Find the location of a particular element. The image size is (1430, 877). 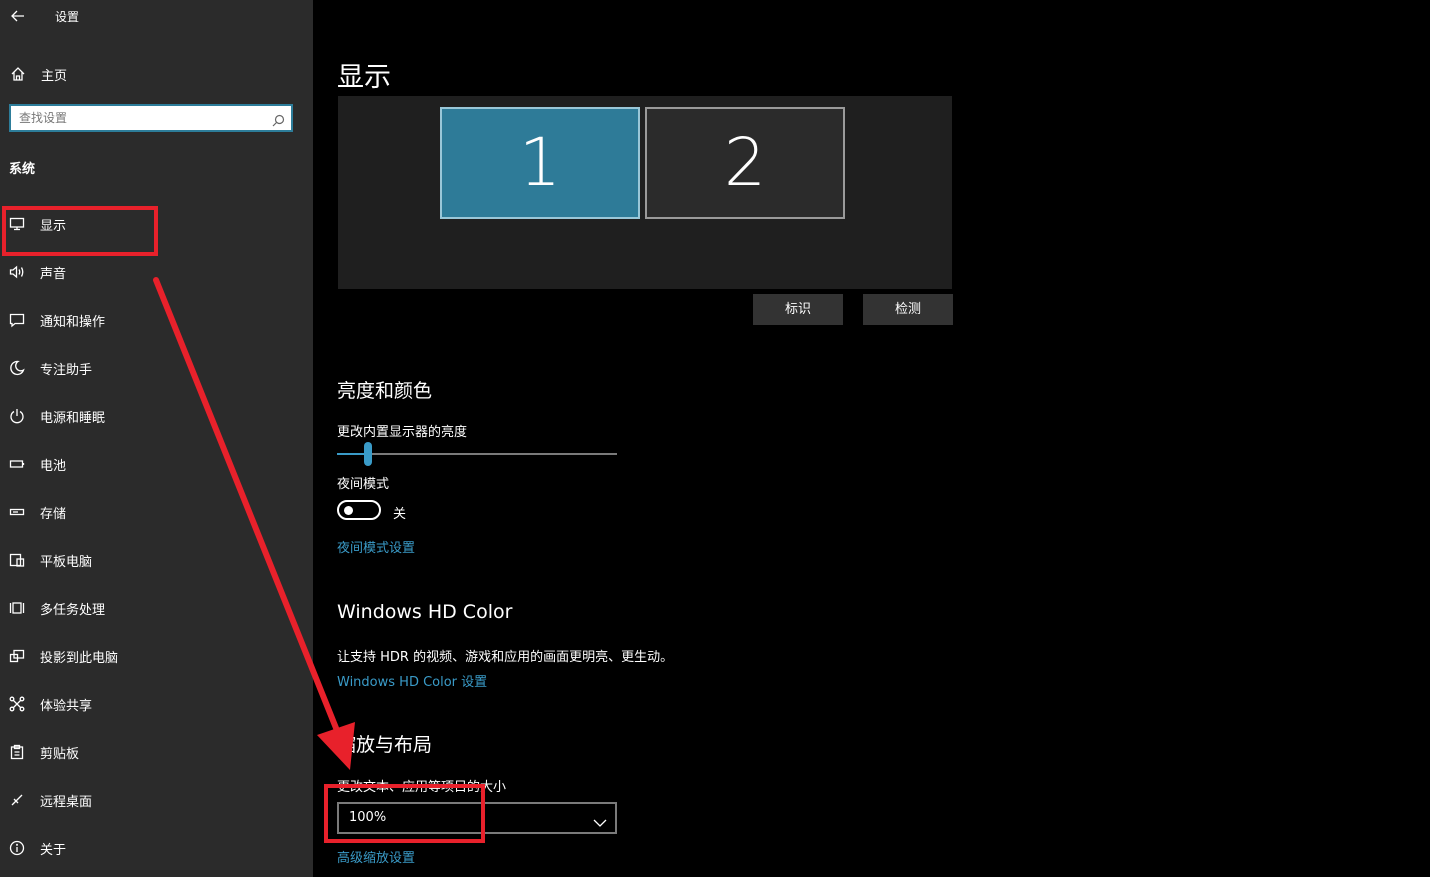

page-title: 显示 is located at coordinates (364, 77).